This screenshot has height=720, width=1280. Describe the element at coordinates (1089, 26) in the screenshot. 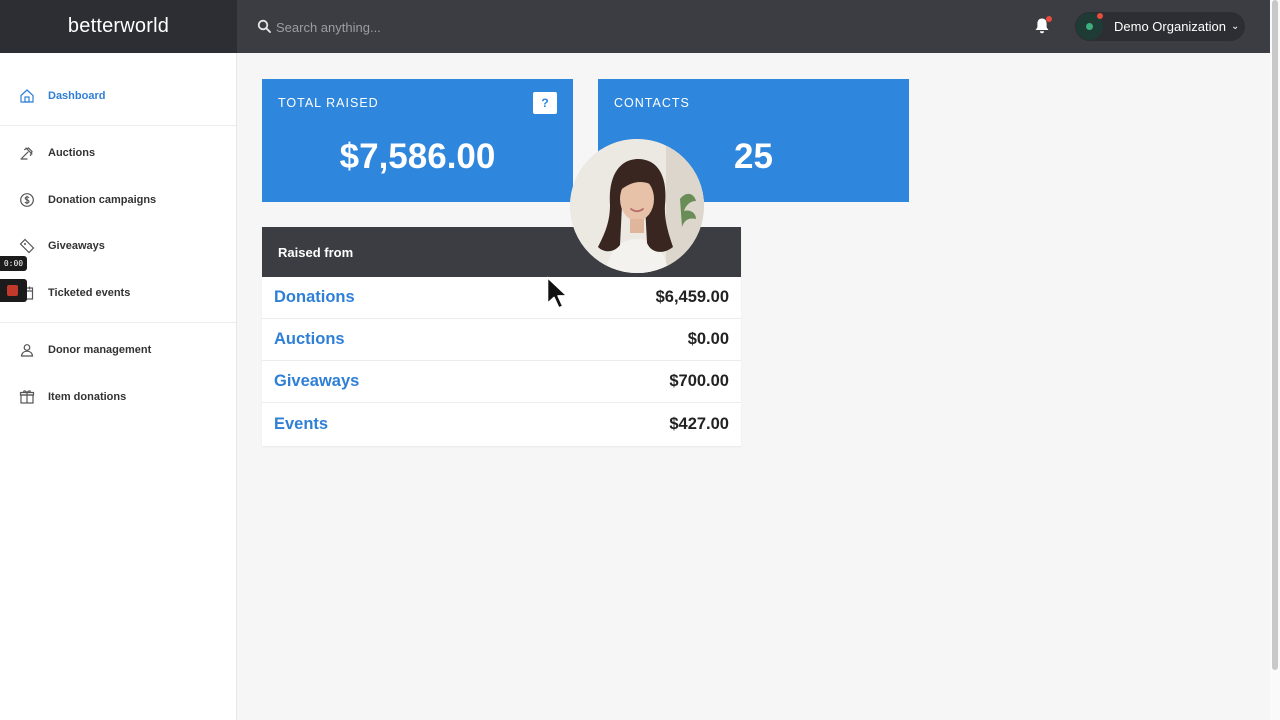

I see `org-avatar` at that location.